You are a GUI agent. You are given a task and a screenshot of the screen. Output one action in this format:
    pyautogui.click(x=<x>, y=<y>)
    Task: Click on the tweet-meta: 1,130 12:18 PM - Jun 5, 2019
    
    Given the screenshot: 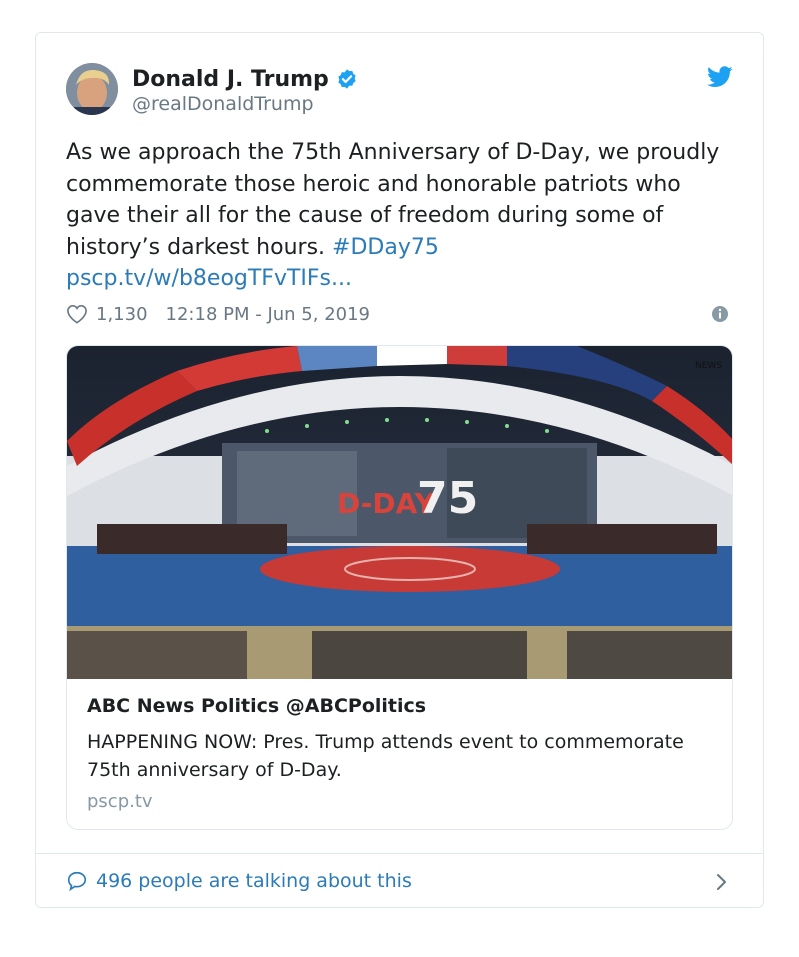 What is the action you would take?
    pyautogui.click(x=218, y=314)
    